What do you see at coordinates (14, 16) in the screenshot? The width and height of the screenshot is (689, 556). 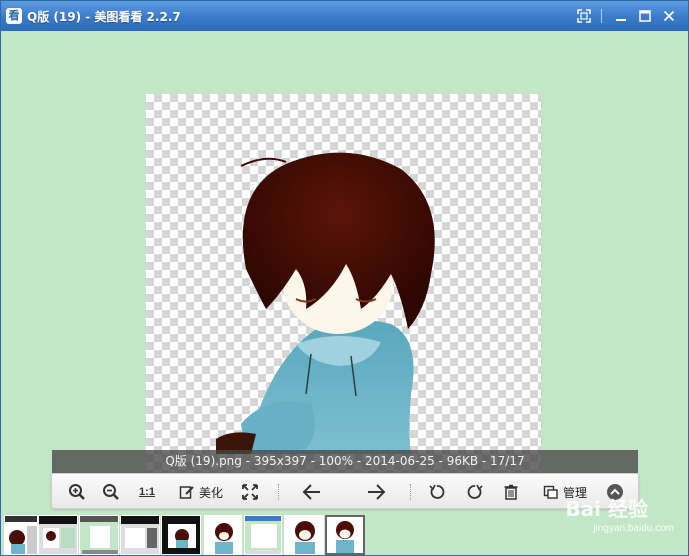 I see `app-icon: 看` at bounding box center [14, 16].